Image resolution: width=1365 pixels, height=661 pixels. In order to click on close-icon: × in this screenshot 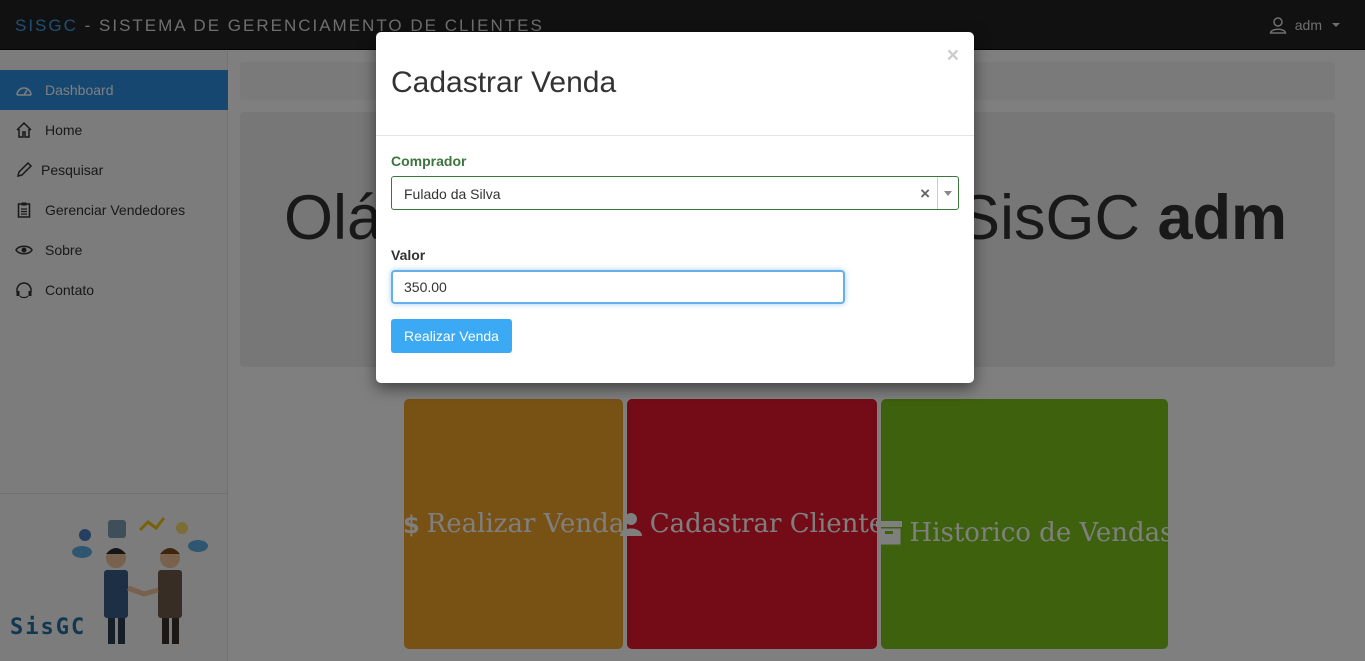, I will do `click(953, 56)`.